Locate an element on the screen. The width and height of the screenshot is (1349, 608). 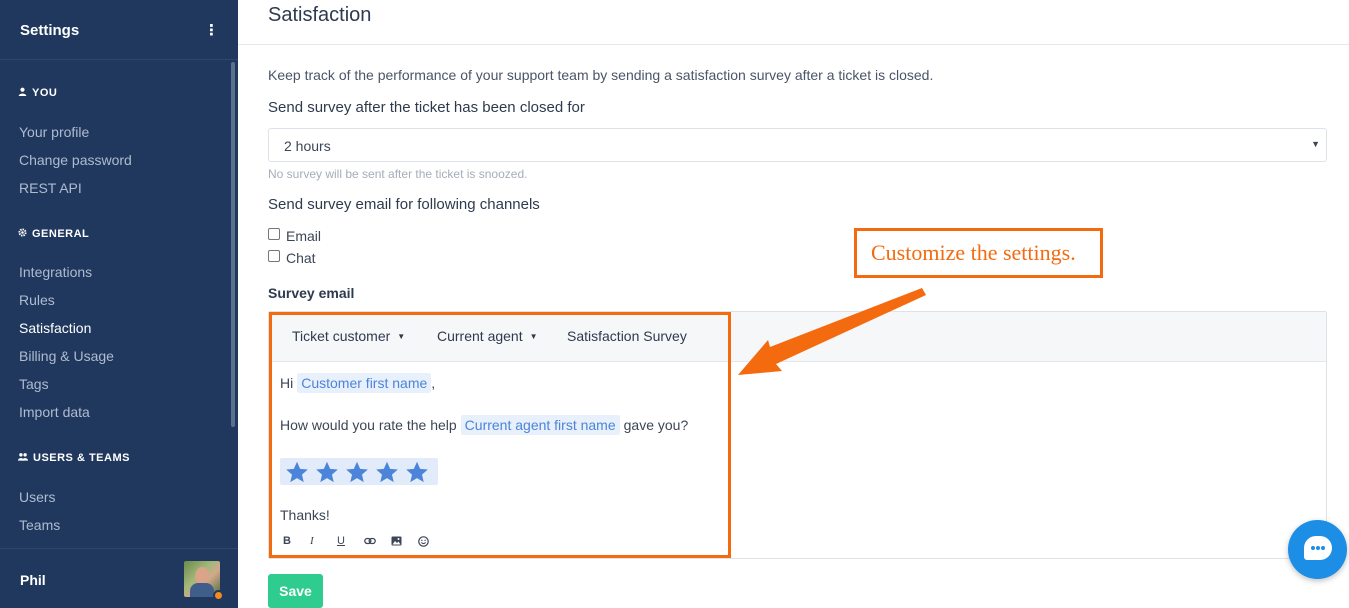
header-divider is located at coordinates (793, 44).